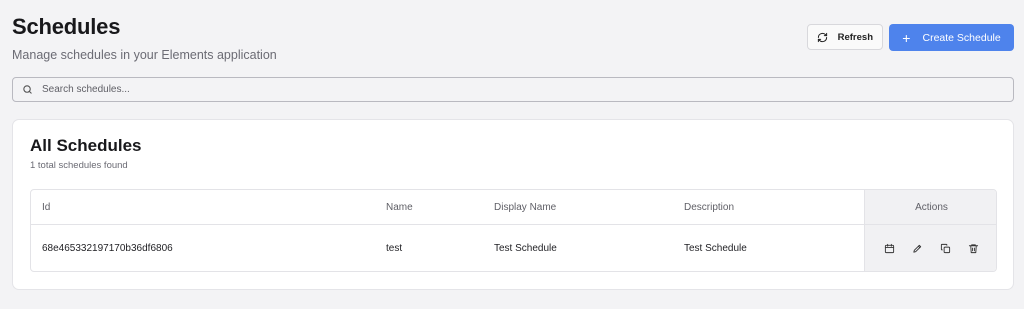 The image size is (1024, 309). Describe the element at coordinates (86, 145) in the screenshot. I see `card-title: All Schedules` at that location.